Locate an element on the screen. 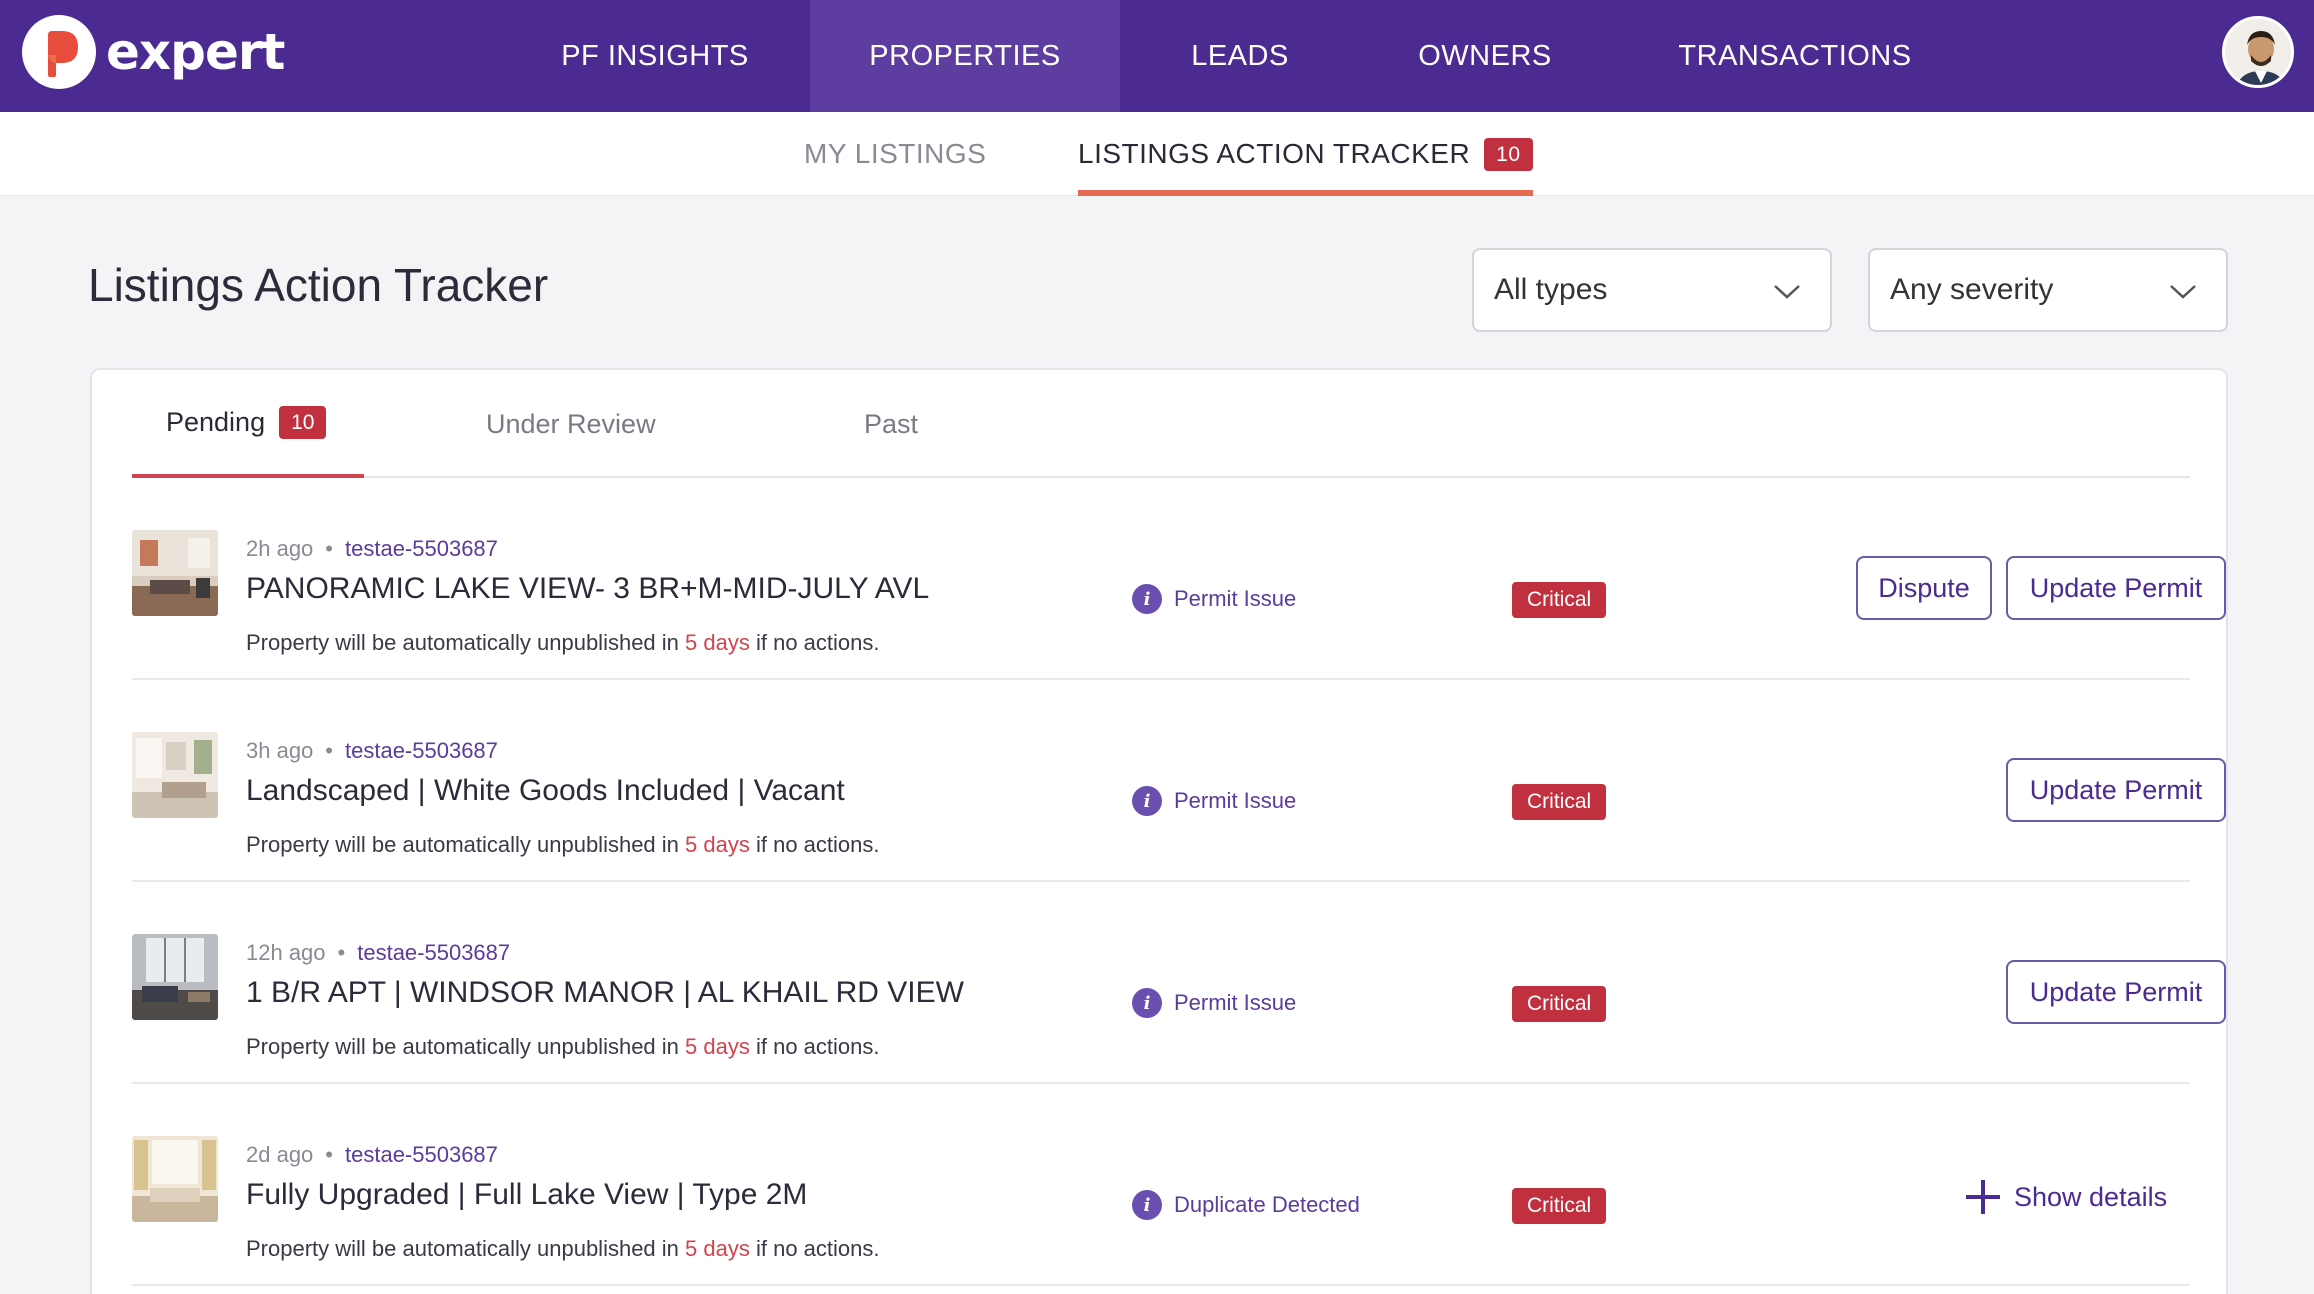  severity-filter-value: Any severity is located at coordinates (1972, 289).